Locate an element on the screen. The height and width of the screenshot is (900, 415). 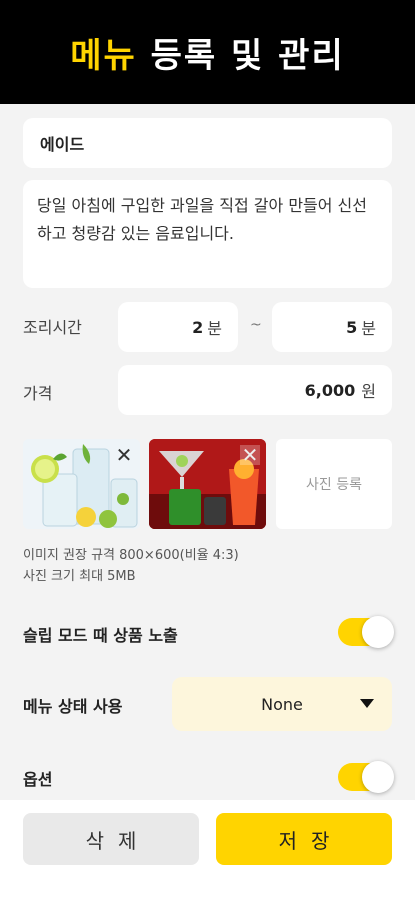
cook-time-min-input: 2 분 is located at coordinates (178, 327).